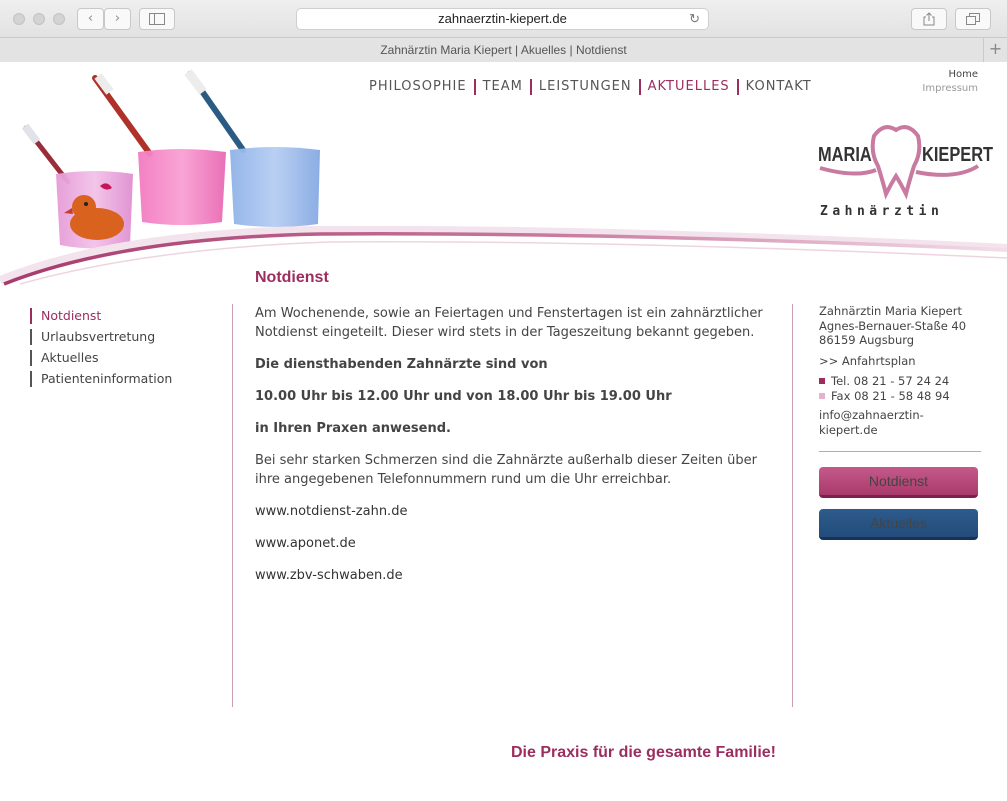  What do you see at coordinates (59, 19) in the screenshot?
I see `zoom-window-button` at bounding box center [59, 19].